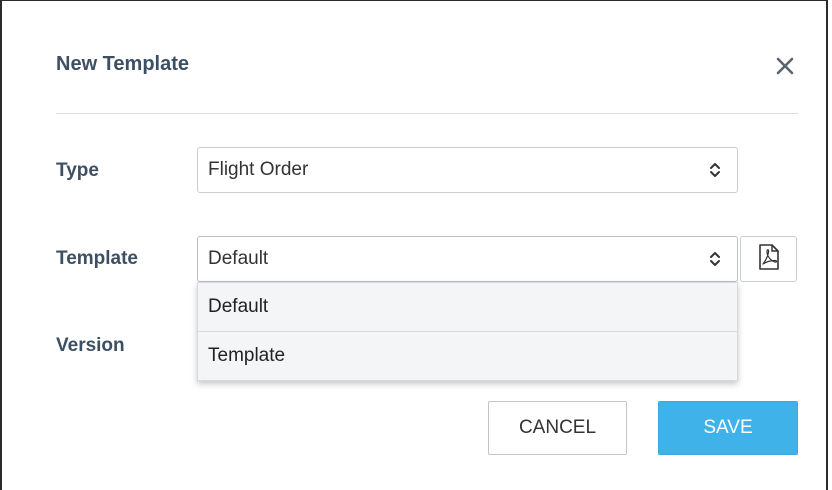 This screenshot has width=832, height=490. I want to click on dropdown-option-default: Default, so click(467, 307).